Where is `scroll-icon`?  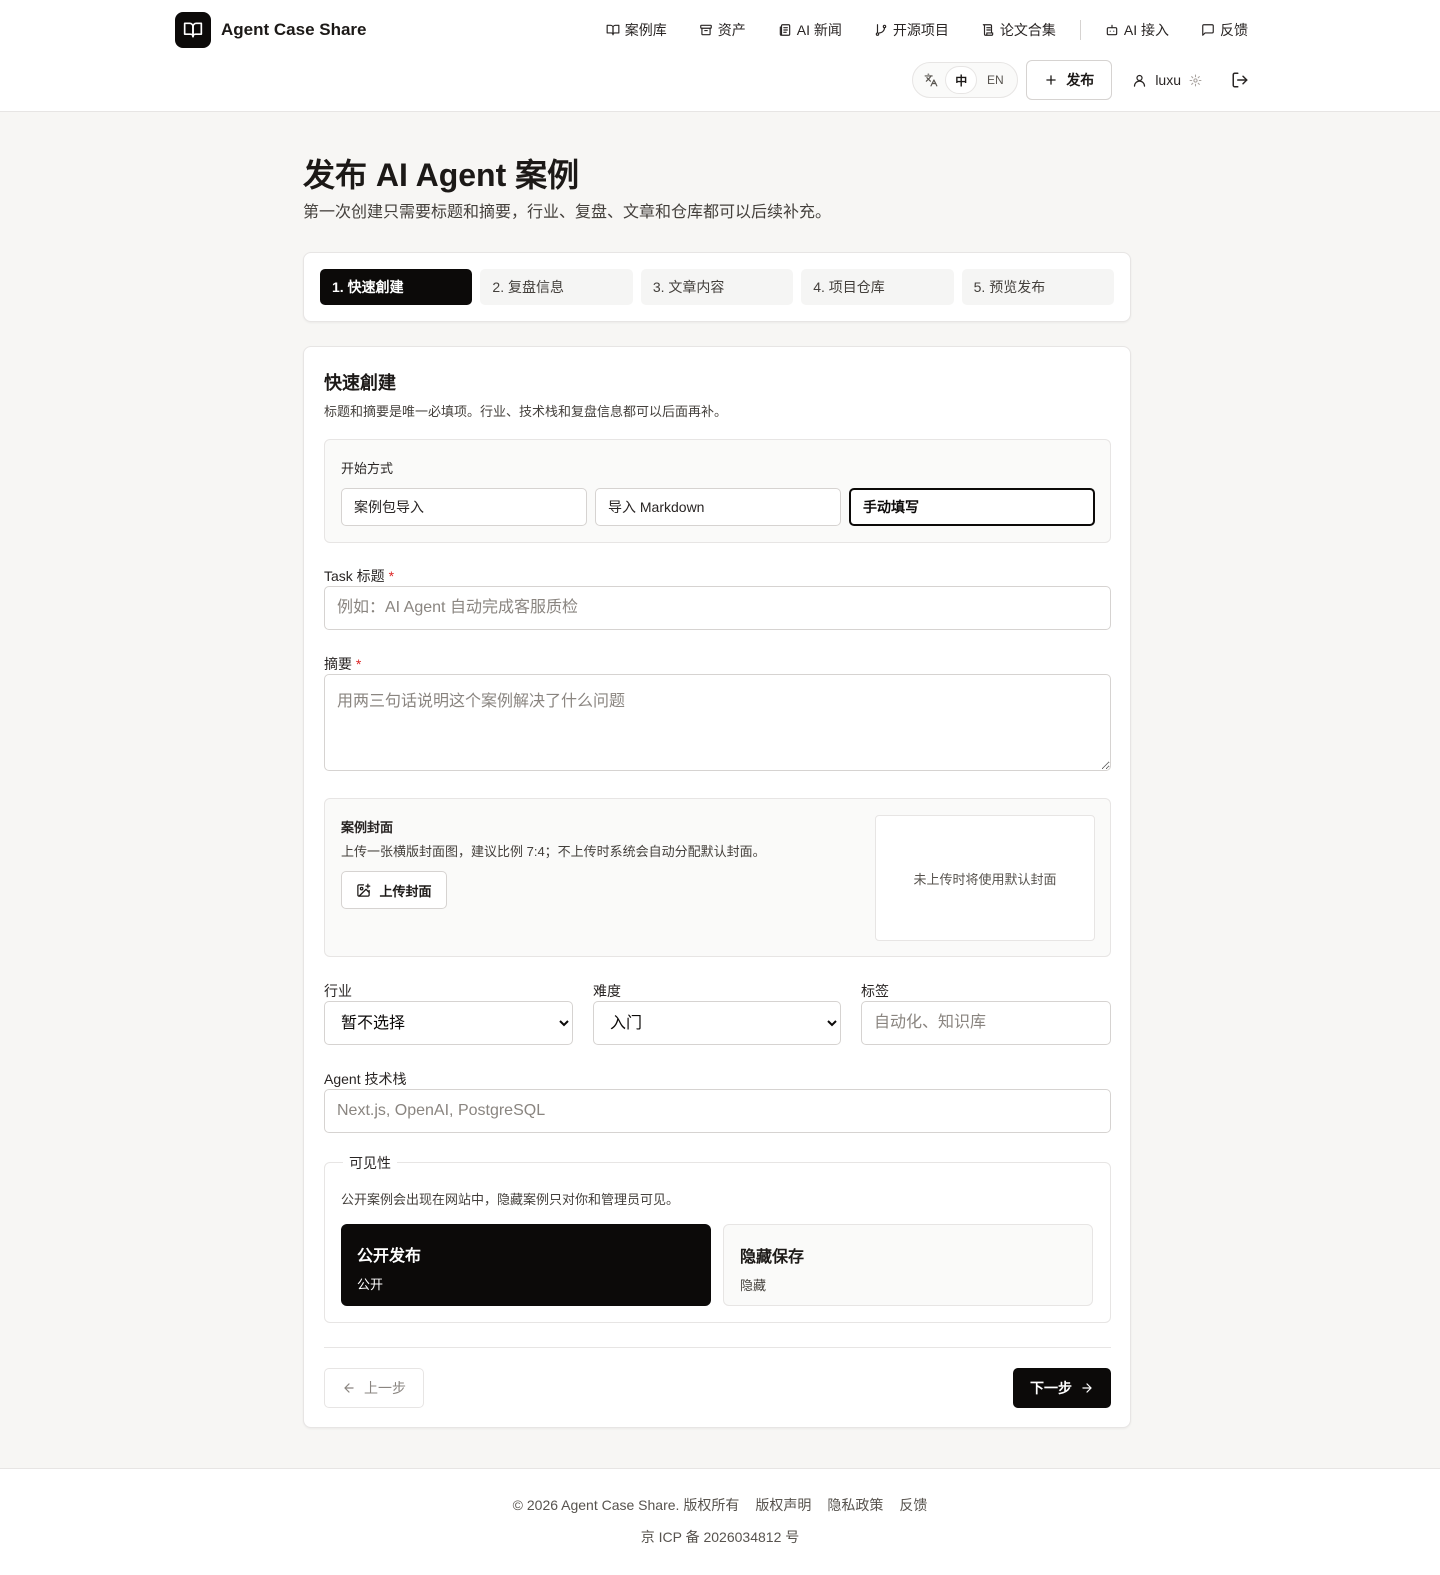
scroll-icon is located at coordinates (988, 30).